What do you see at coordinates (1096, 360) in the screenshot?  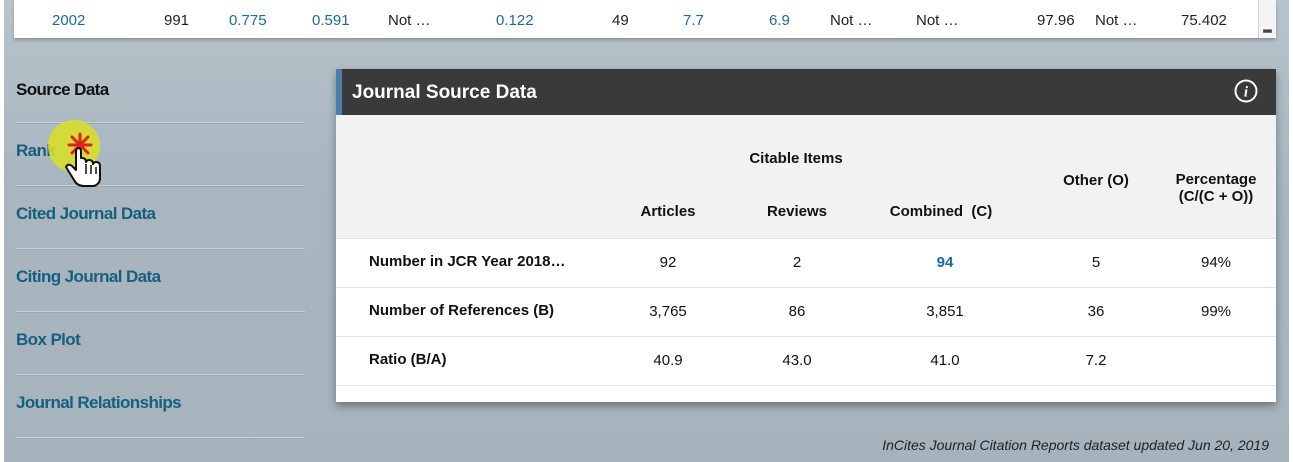 I see `other-cell: 7.2` at bounding box center [1096, 360].